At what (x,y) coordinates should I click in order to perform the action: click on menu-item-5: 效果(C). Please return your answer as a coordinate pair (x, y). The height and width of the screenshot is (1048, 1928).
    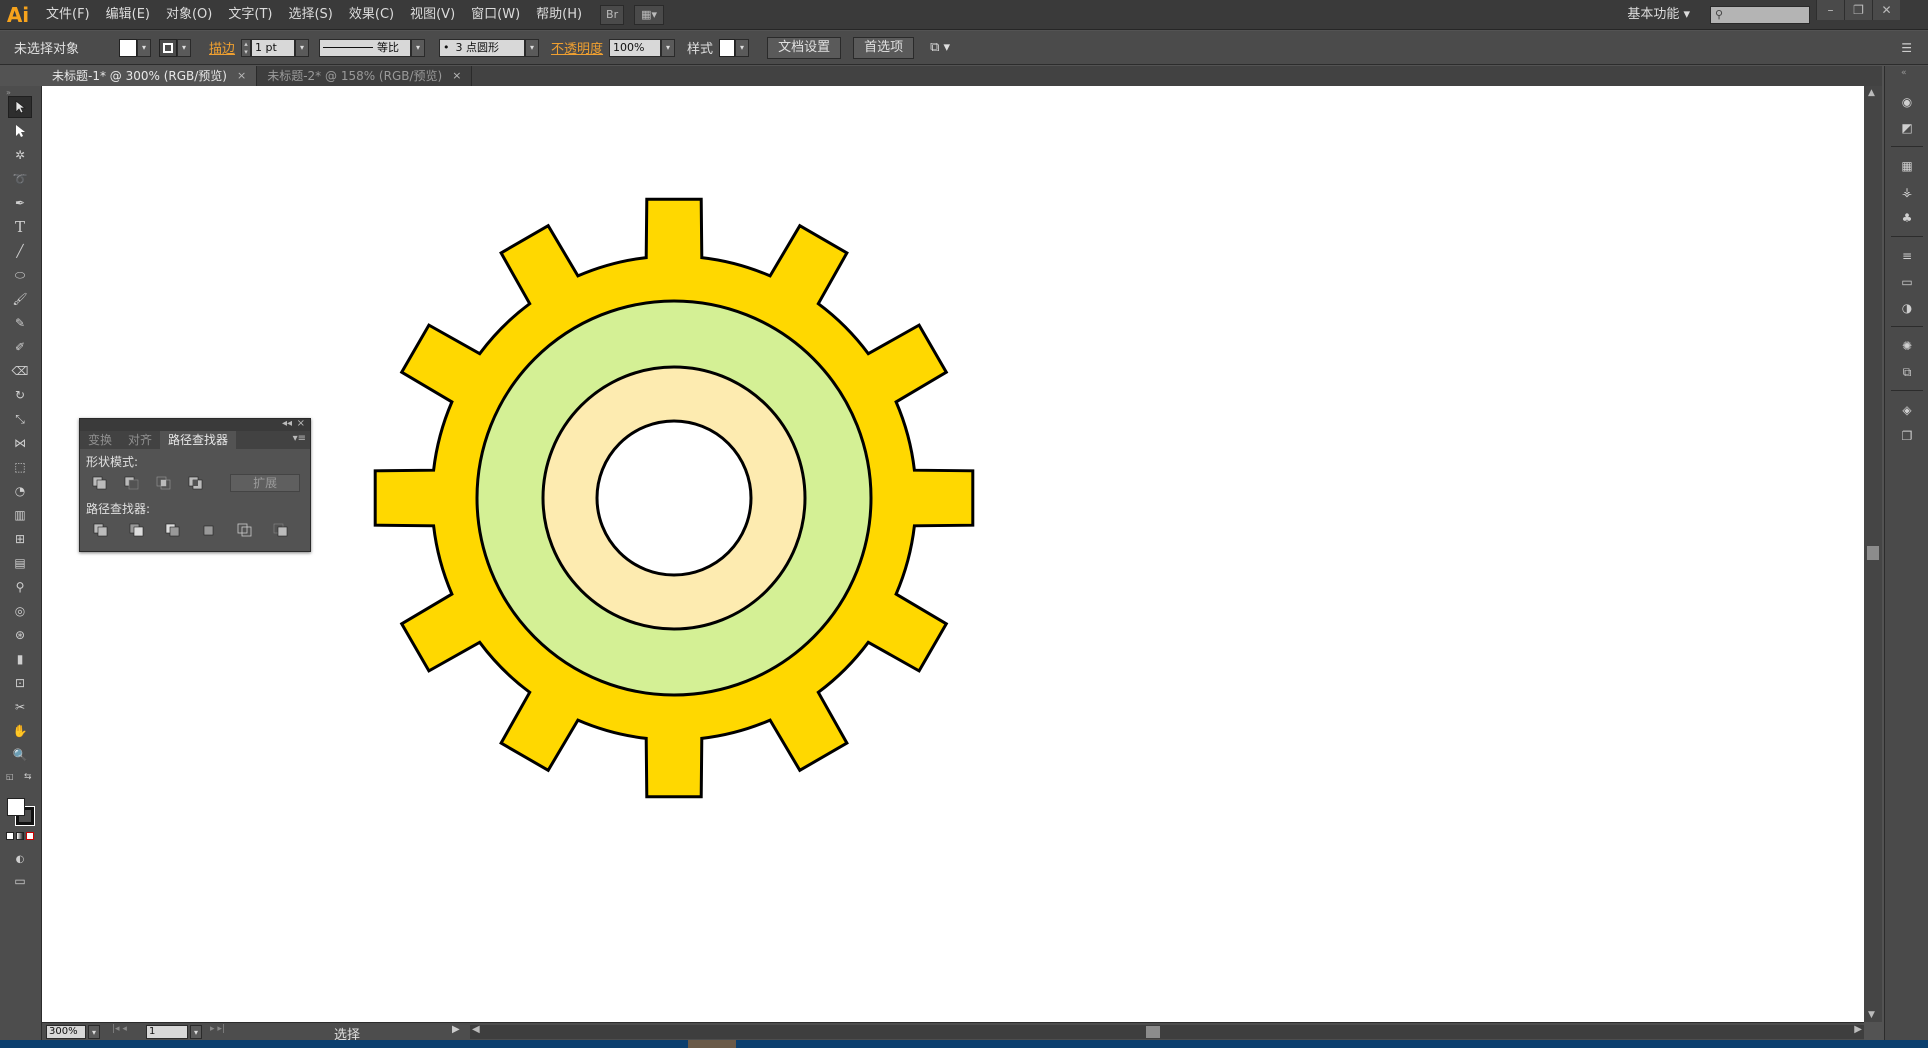
    Looking at the image, I should click on (371, 15).